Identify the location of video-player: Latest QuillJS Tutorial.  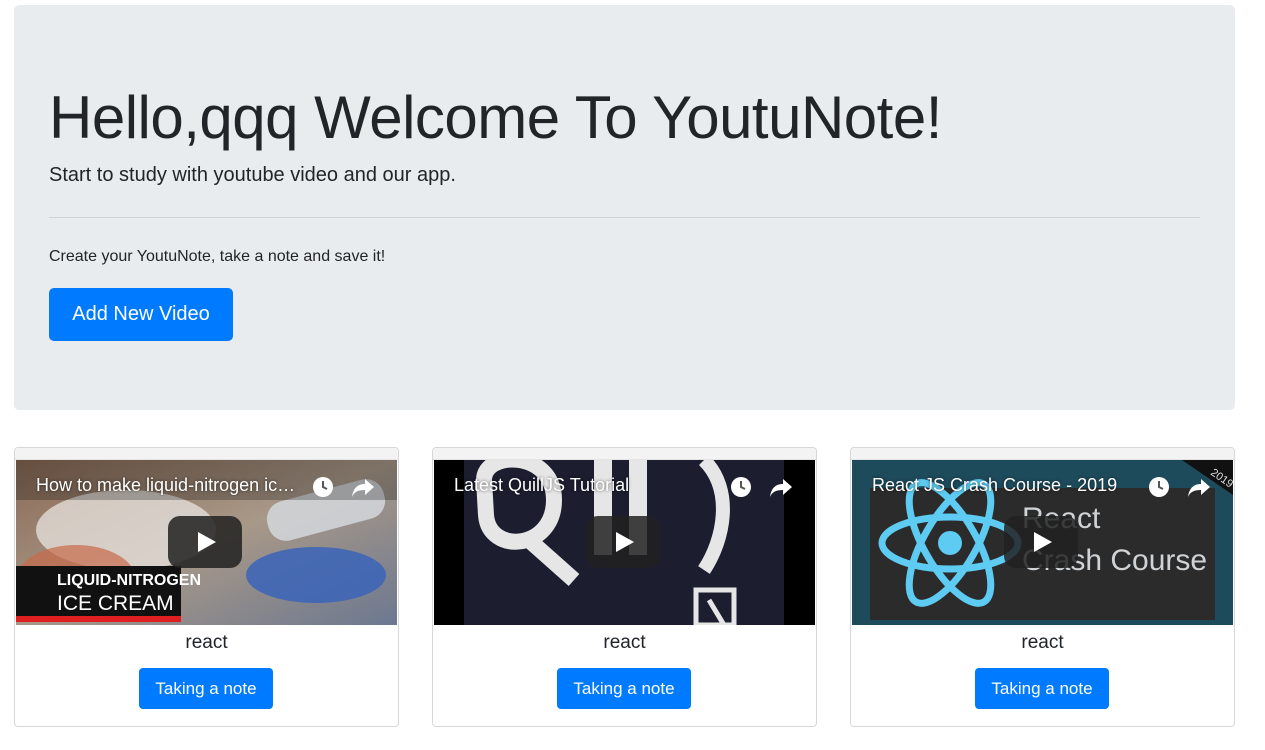
(624, 542).